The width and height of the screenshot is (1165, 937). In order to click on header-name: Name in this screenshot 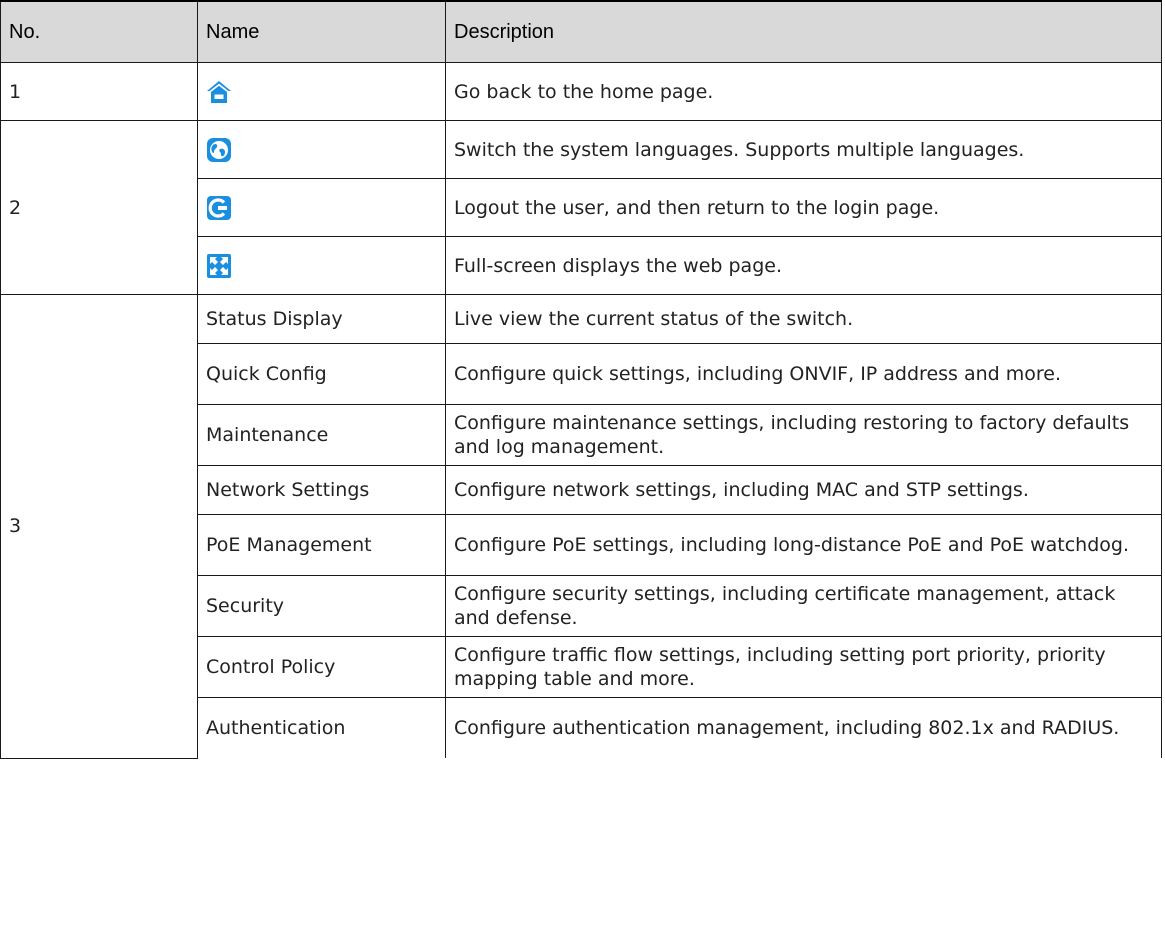, I will do `click(321, 31)`.